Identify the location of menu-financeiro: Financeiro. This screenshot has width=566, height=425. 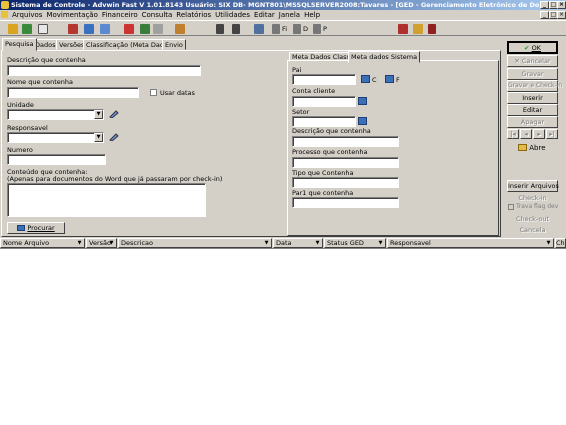
(120, 15).